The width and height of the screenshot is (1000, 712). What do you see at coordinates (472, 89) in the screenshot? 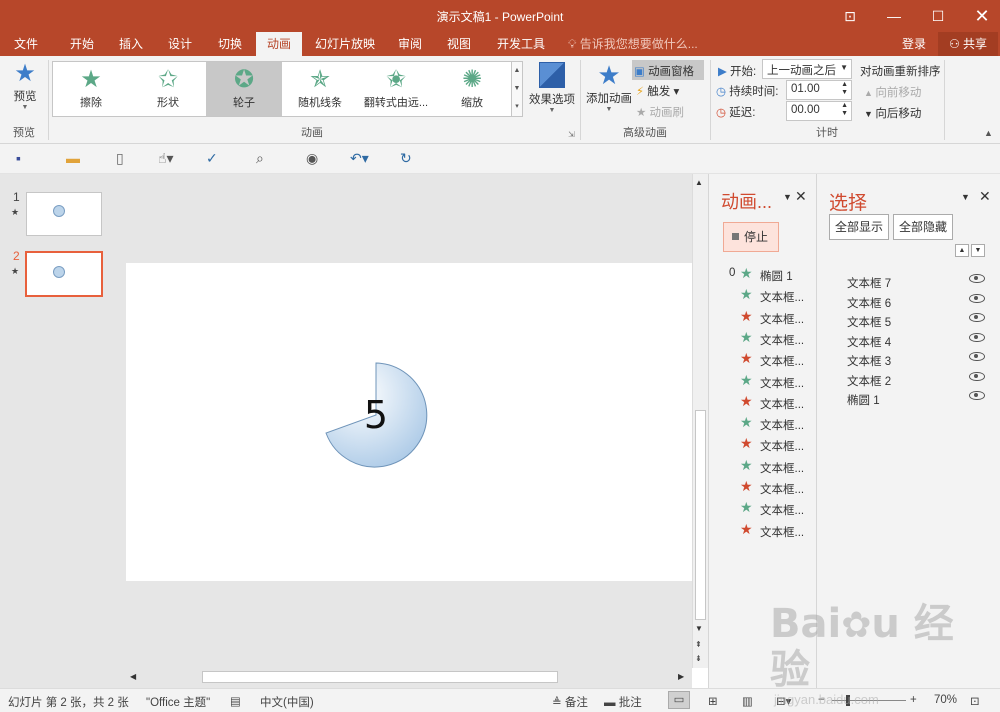
I see `effect-zoom: ✺ 缩放` at bounding box center [472, 89].